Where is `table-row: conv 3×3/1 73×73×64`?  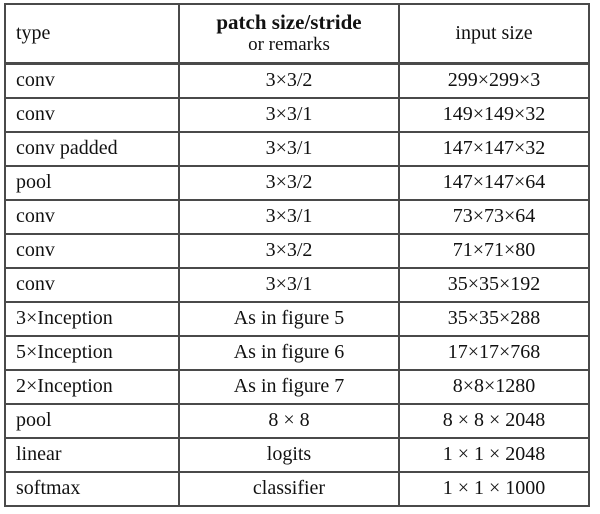 table-row: conv 3×3/1 73×73×64 is located at coordinates (297, 216).